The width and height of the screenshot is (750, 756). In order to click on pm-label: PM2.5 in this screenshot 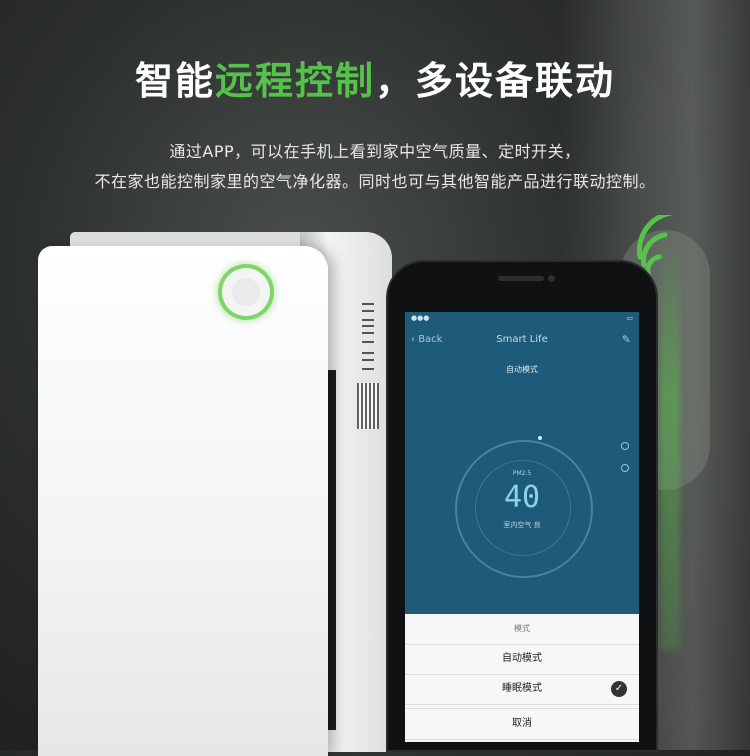, I will do `click(522, 473)`.